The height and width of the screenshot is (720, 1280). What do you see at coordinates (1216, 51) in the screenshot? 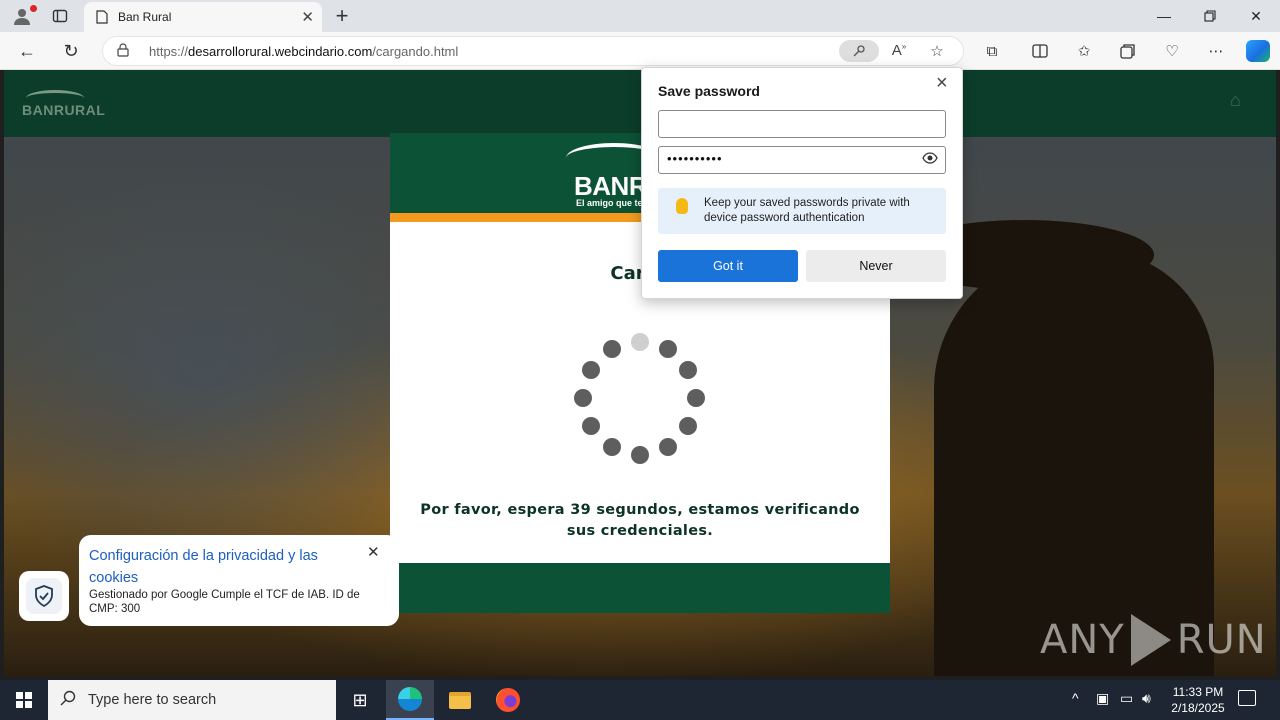
I see `more-icon: ⋯` at bounding box center [1216, 51].